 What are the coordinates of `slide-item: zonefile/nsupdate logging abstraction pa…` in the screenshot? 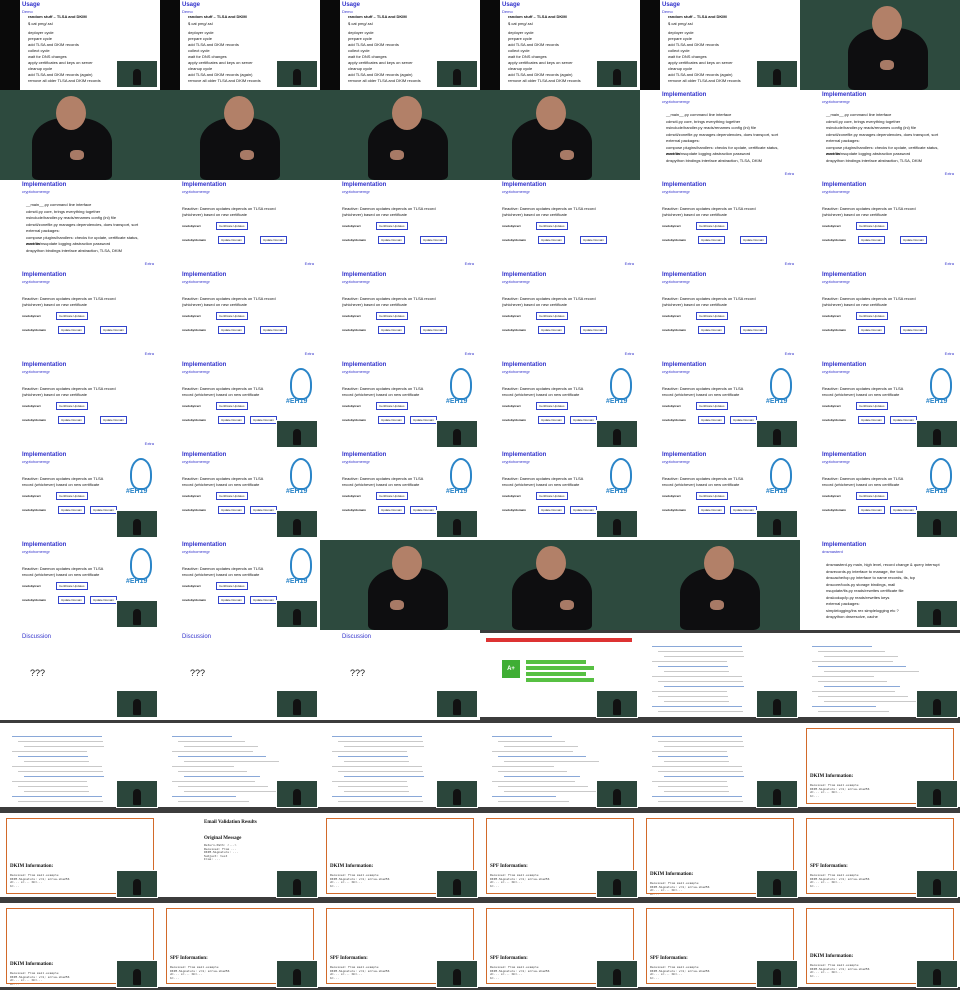 It's located at (868, 153).